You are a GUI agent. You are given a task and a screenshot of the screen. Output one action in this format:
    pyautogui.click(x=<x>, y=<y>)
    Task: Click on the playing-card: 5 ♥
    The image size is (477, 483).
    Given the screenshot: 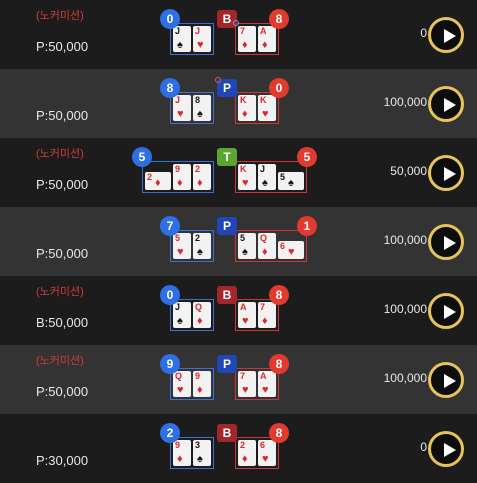 What is the action you would take?
    pyautogui.click(x=182, y=246)
    